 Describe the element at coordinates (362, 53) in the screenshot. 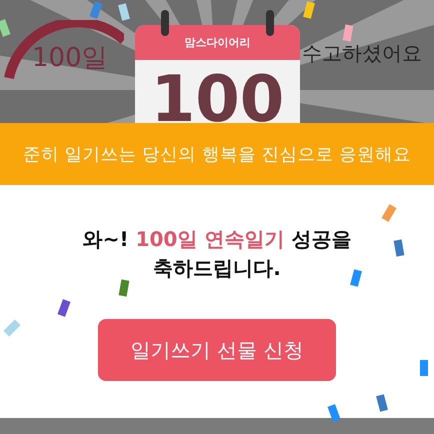

I see `message-text: 수고하셨어요` at that location.